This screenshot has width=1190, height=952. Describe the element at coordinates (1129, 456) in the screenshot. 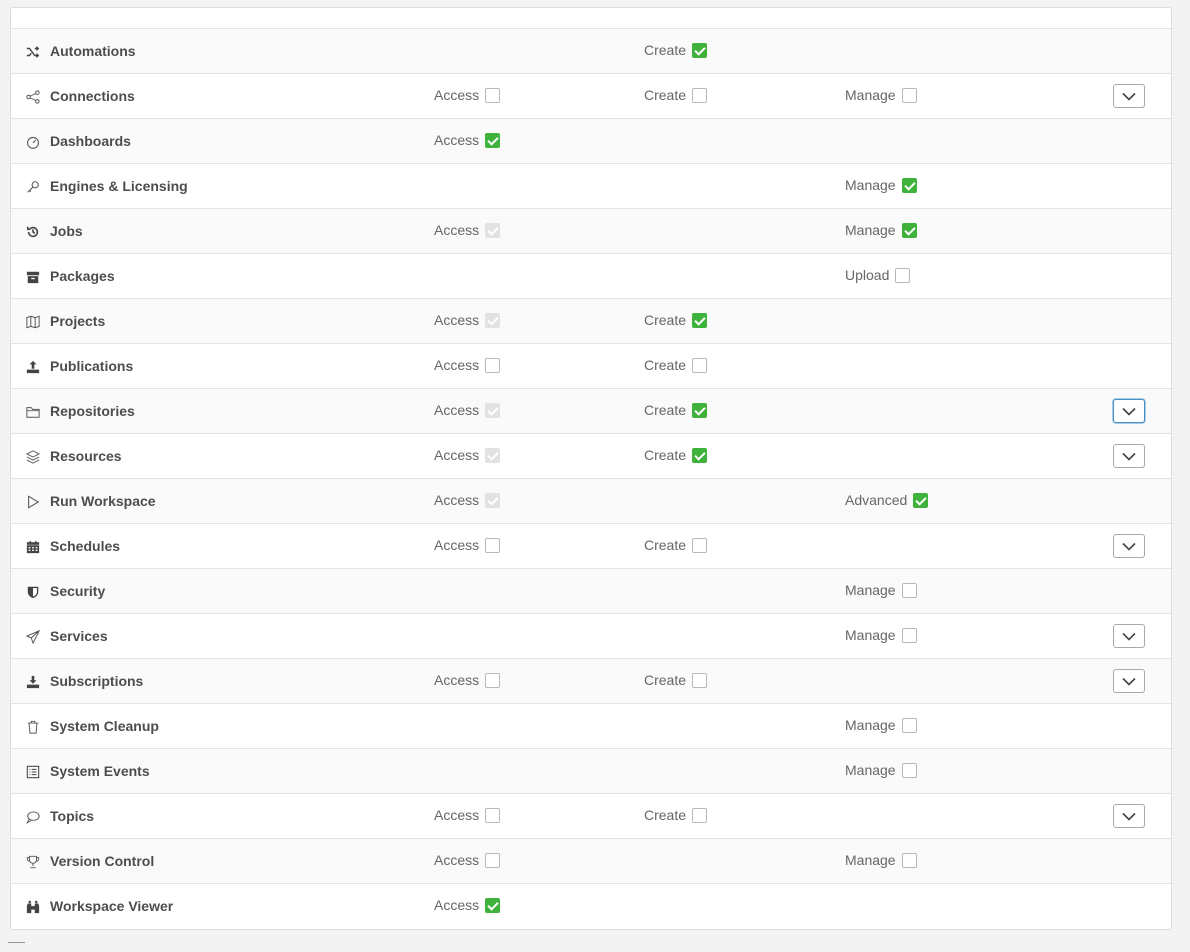

I see `resources-expand-button` at that location.